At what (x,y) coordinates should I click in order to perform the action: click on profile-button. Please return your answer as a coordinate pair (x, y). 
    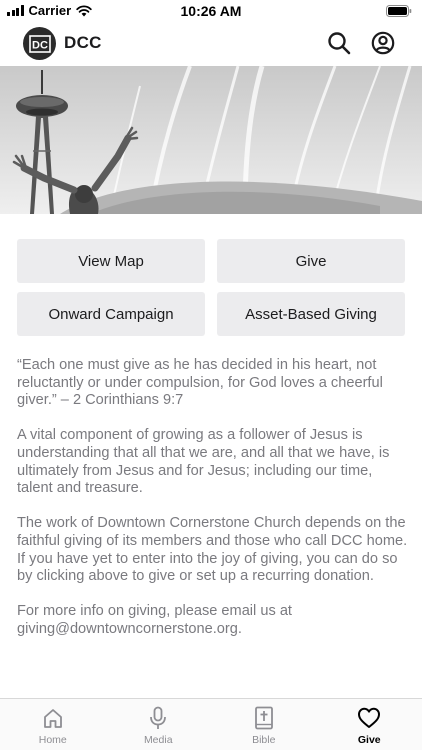
    Looking at the image, I should click on (383, 43).